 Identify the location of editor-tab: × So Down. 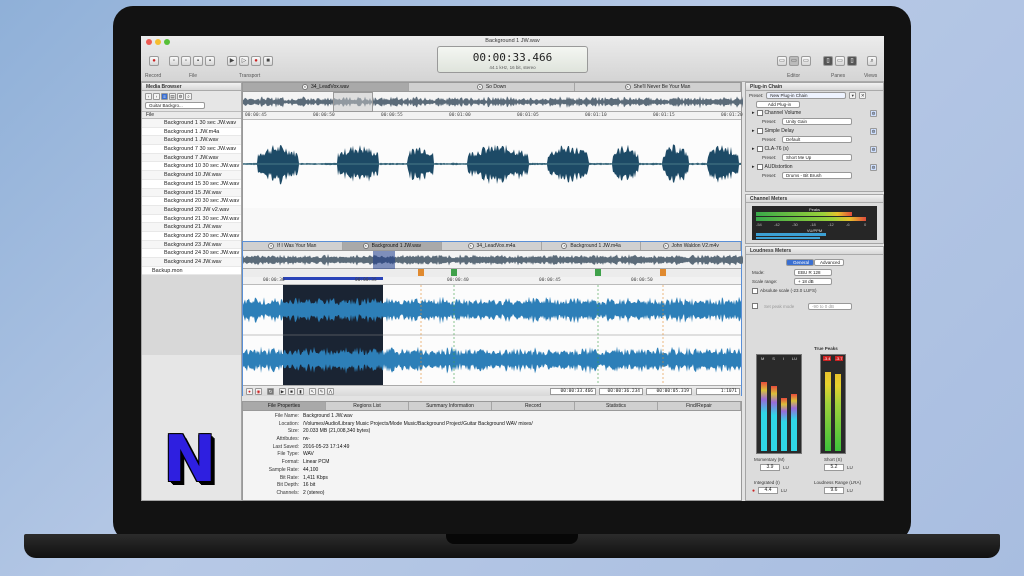
(492, 87).